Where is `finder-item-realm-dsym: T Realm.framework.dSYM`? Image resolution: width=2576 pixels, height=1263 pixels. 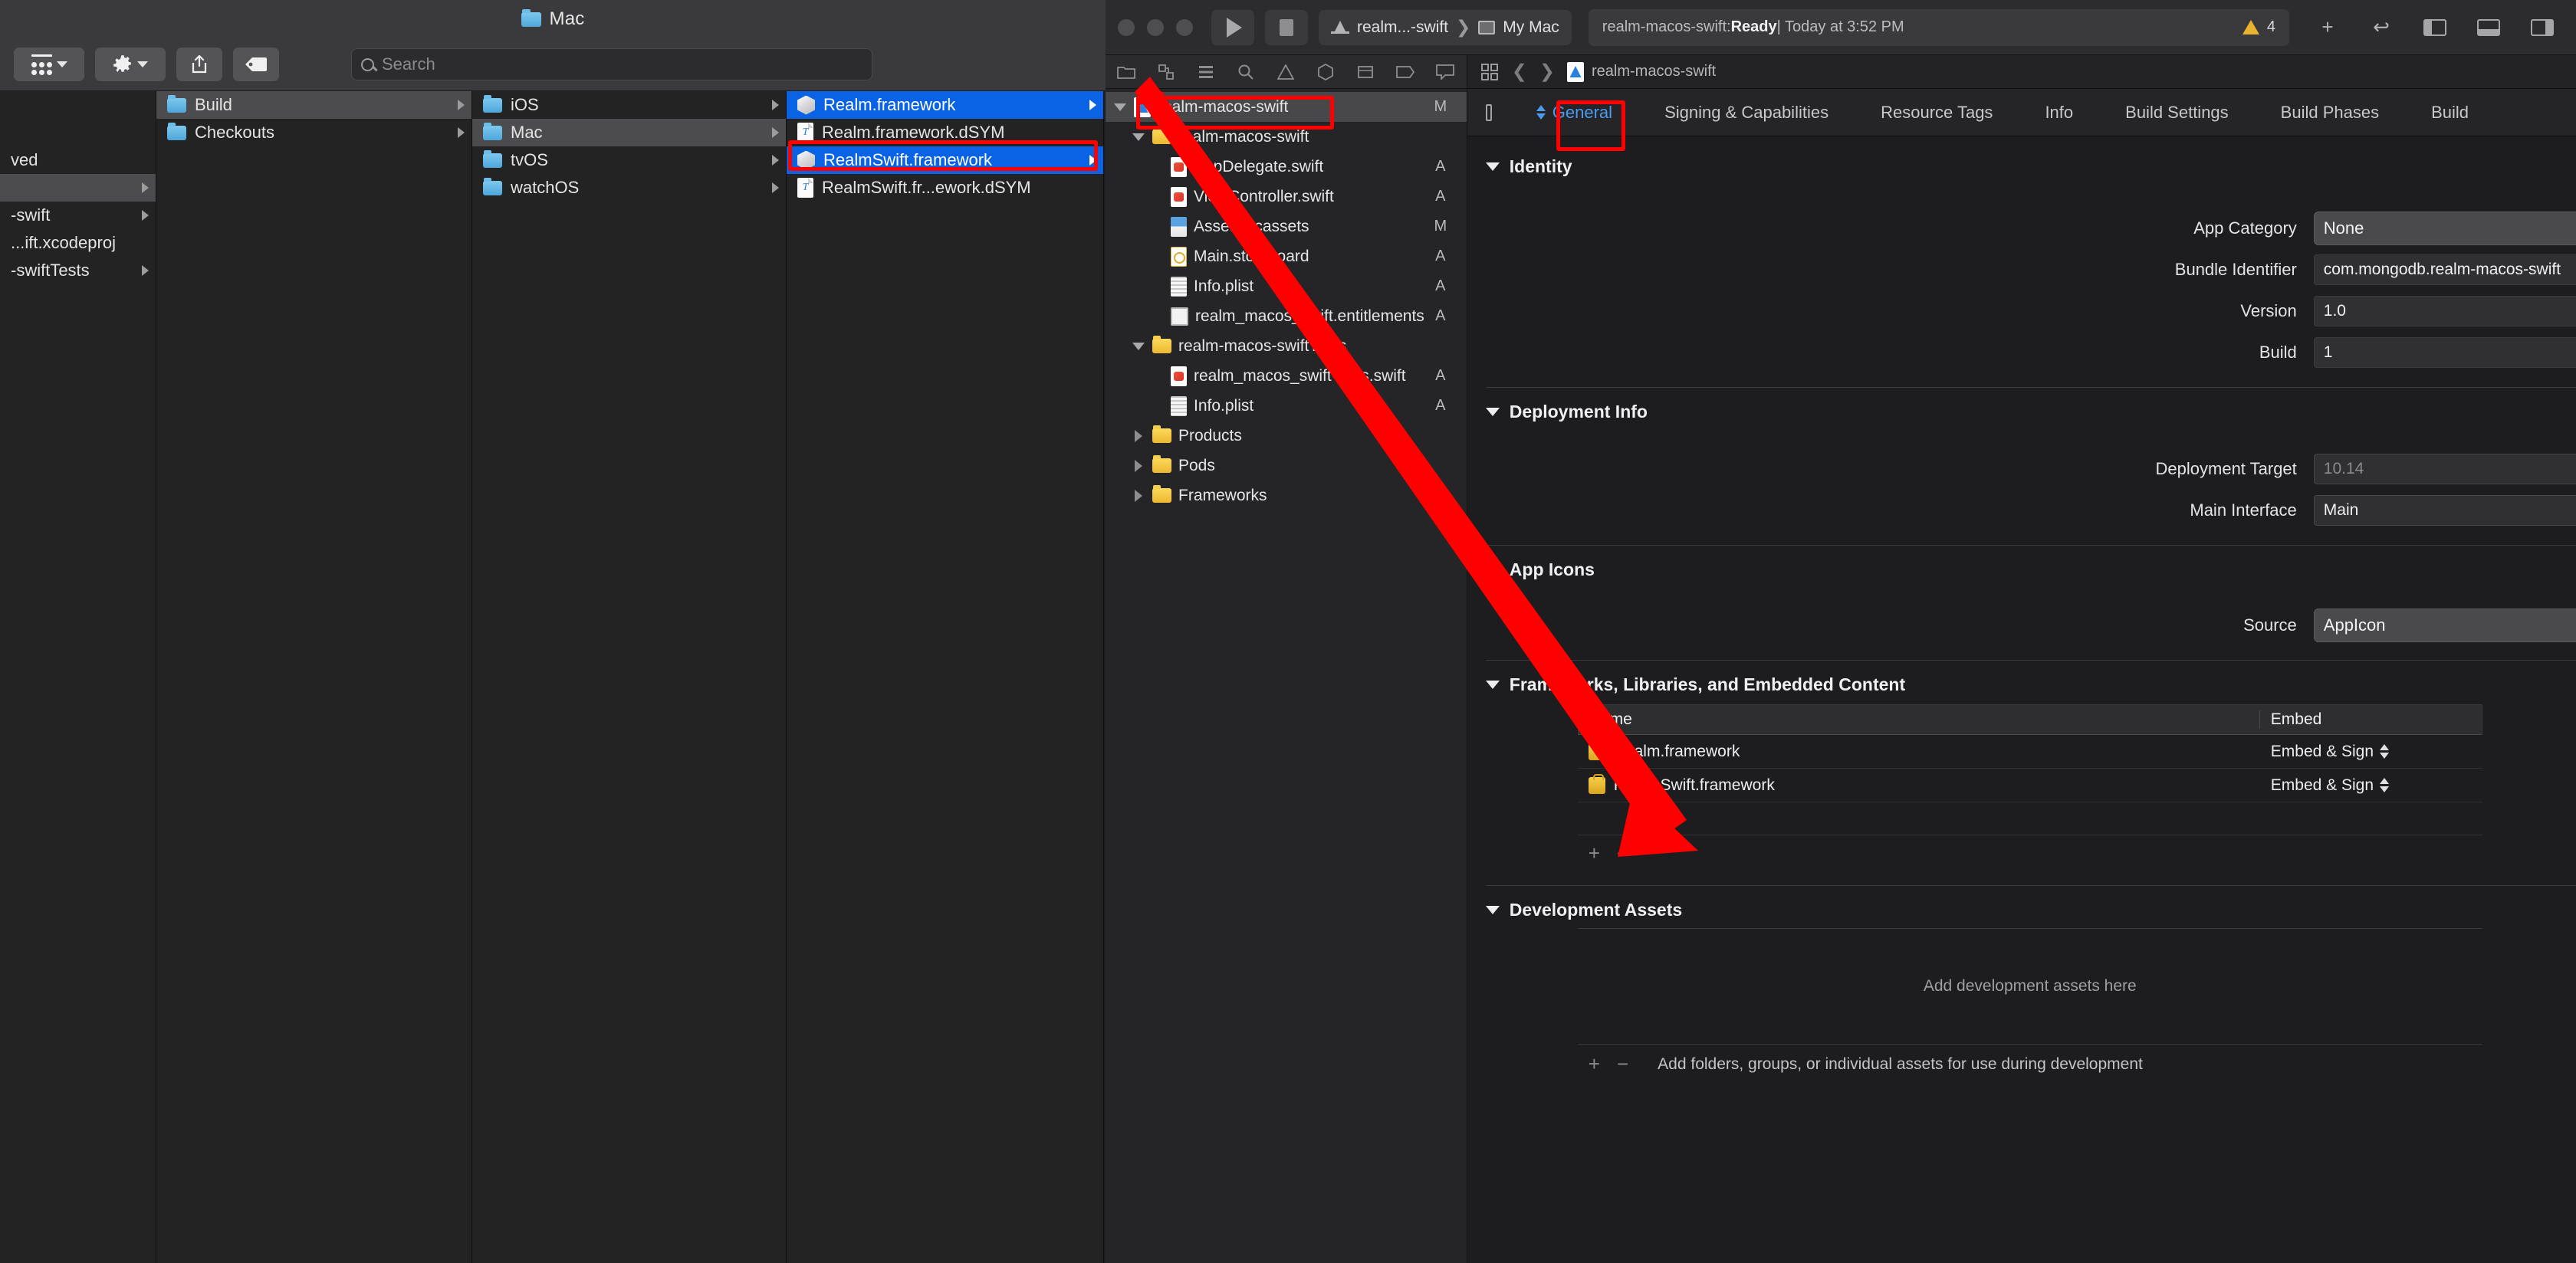
finder-item-realm-dsym: T Realm.framework.dSYM is located at coordinates (945, 132).